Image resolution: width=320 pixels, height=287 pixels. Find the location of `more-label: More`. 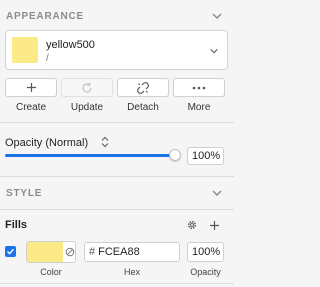

more-label: More is located at coordinates (199, 107).